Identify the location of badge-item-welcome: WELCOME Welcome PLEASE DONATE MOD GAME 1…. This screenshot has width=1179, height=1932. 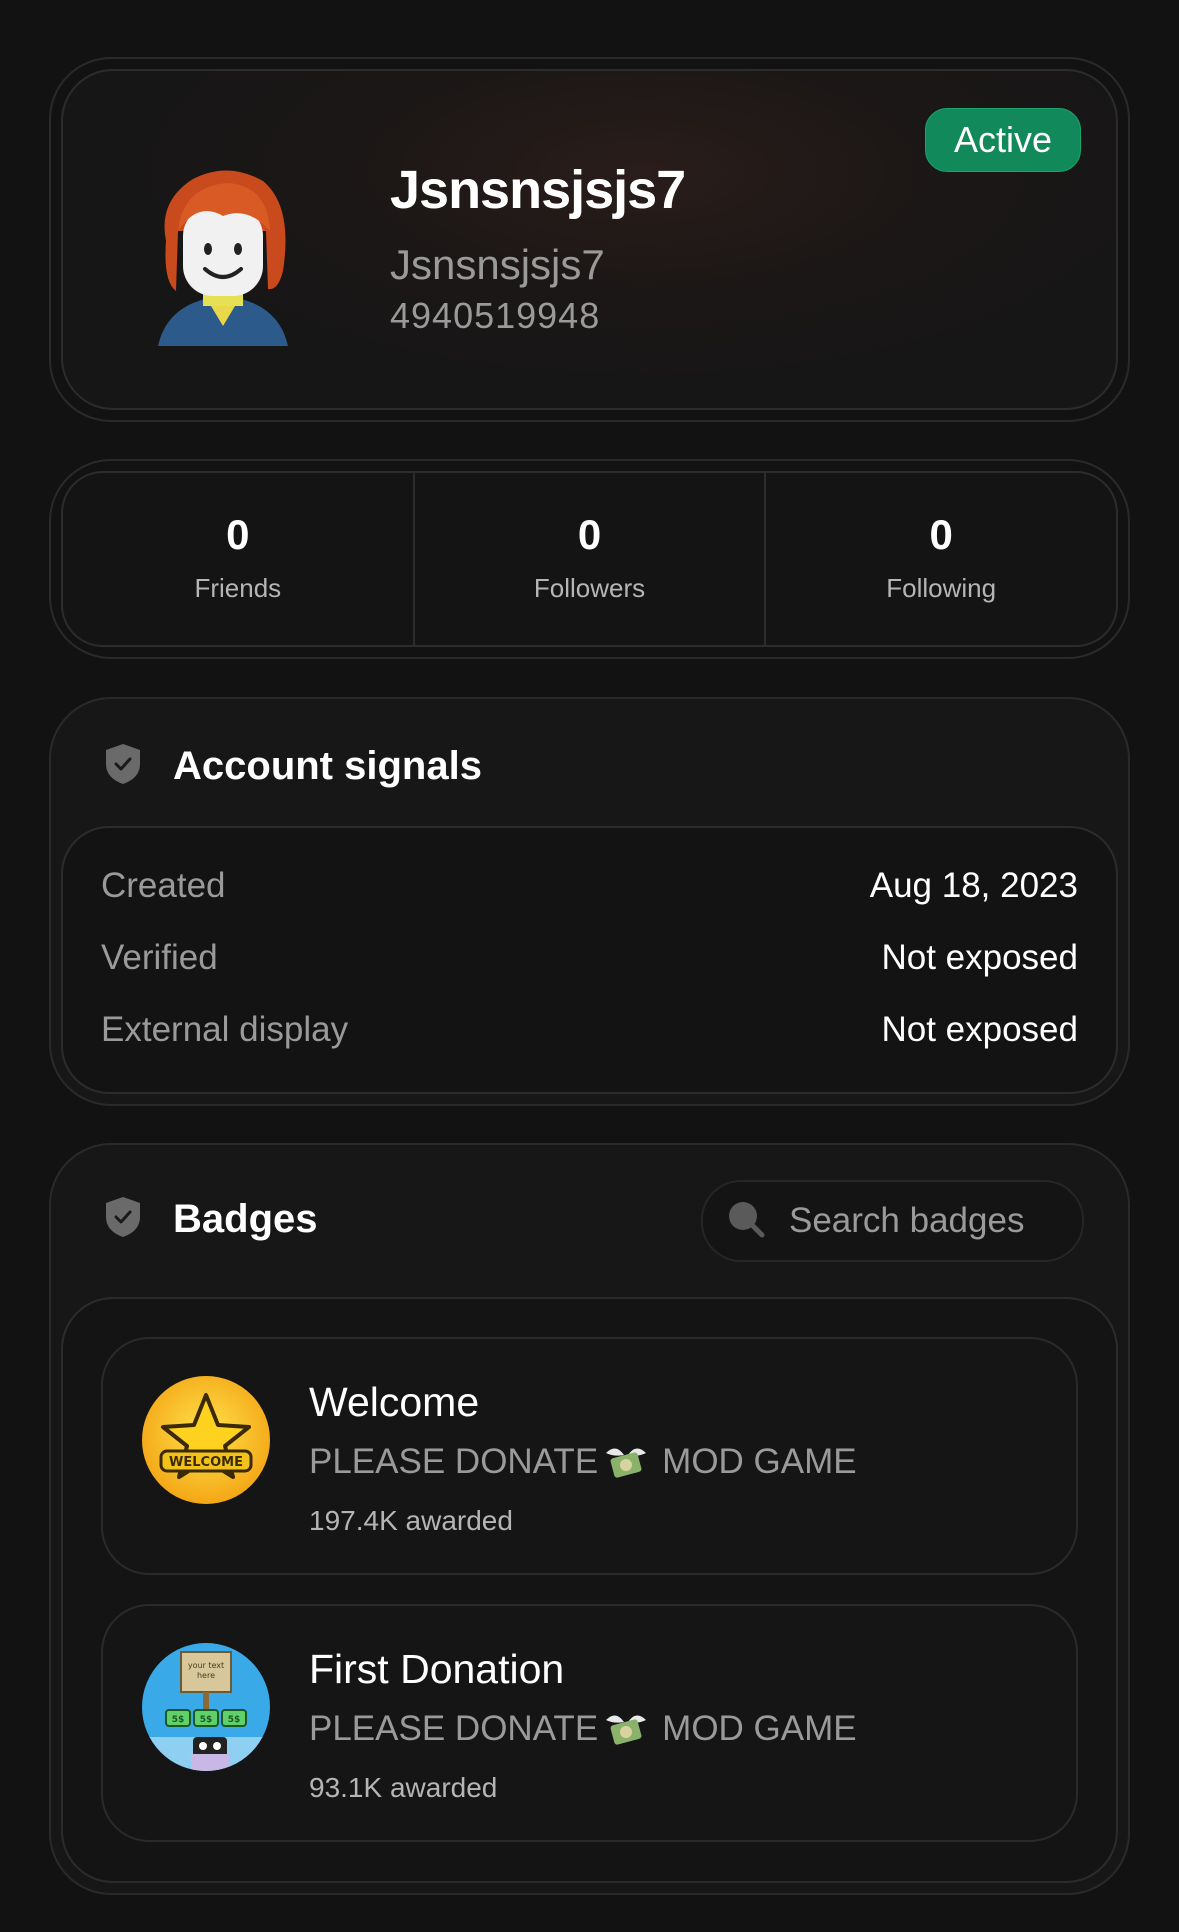
(589, 1456).